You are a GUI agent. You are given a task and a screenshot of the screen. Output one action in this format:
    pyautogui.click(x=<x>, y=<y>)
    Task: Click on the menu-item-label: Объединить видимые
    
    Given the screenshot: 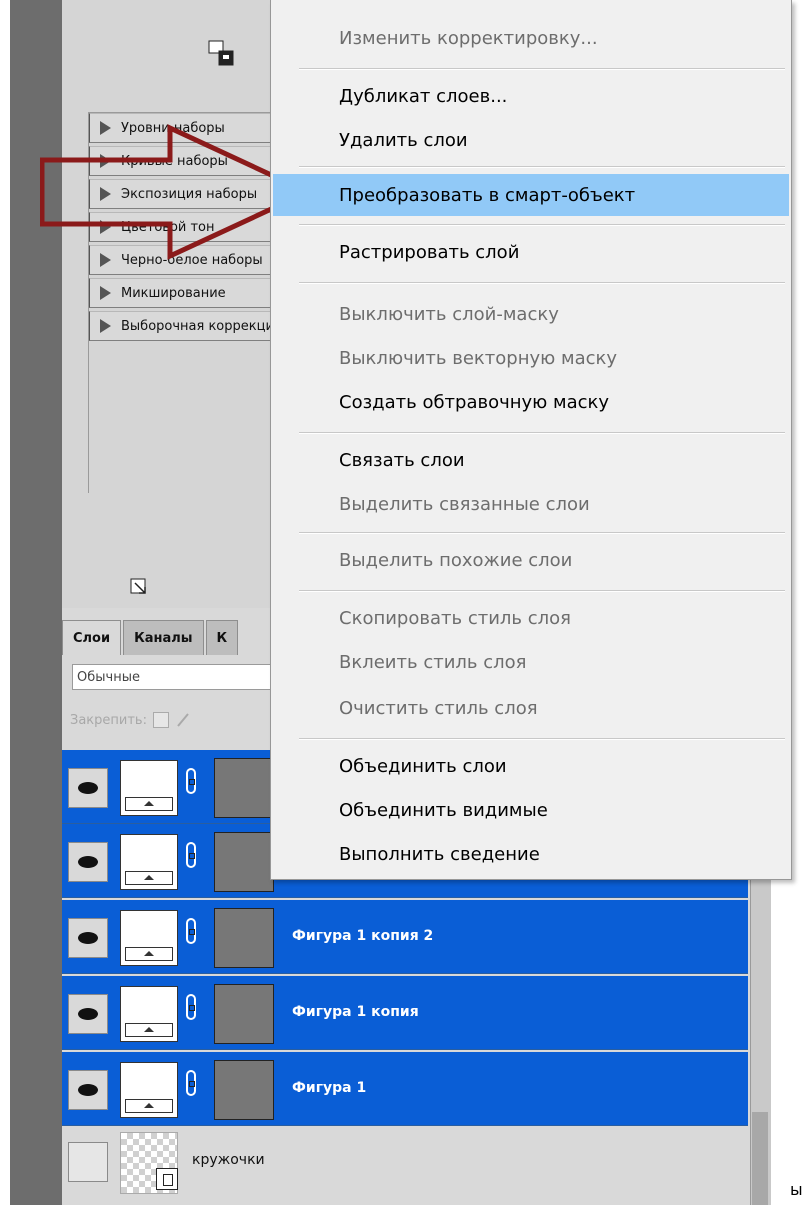 What is the action you would take?
    pyautogui.click(x=443, y=810)
    